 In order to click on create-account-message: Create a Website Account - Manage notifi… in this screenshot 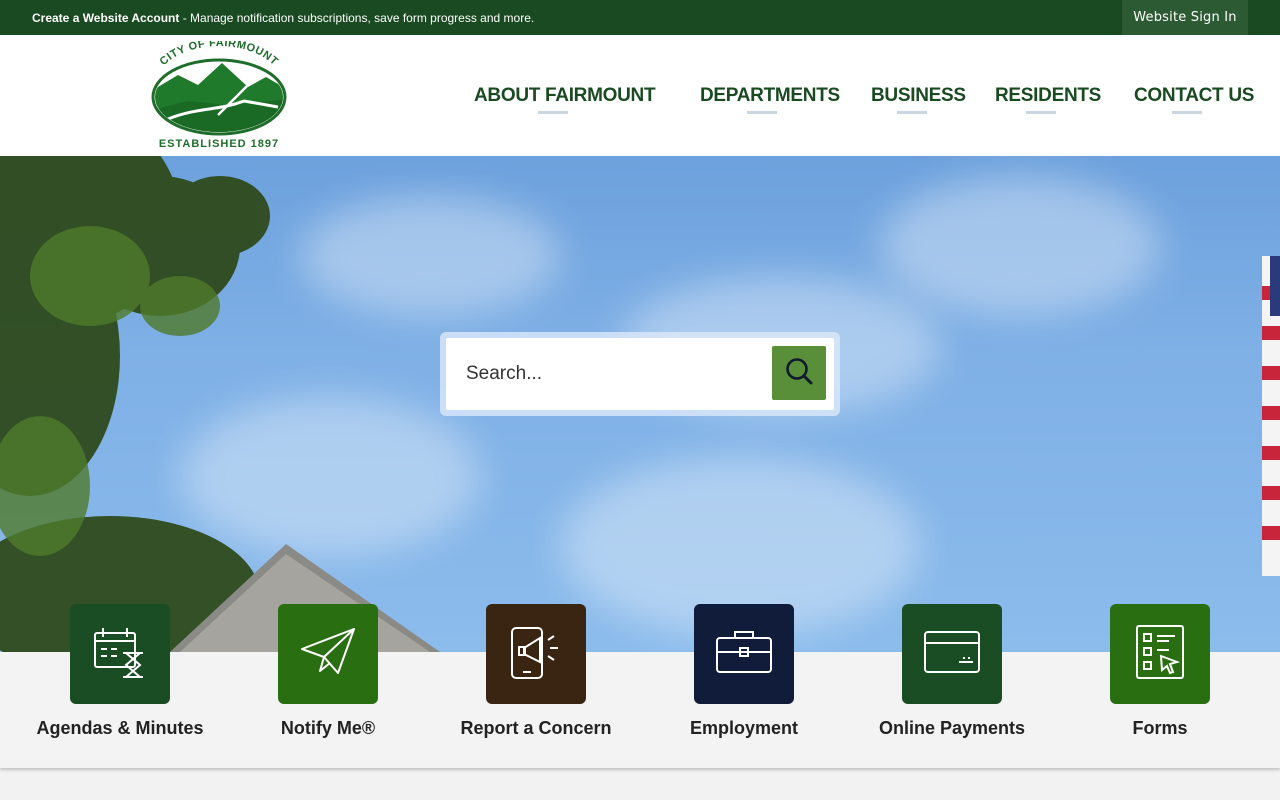, I will do `click(283, 18)`.